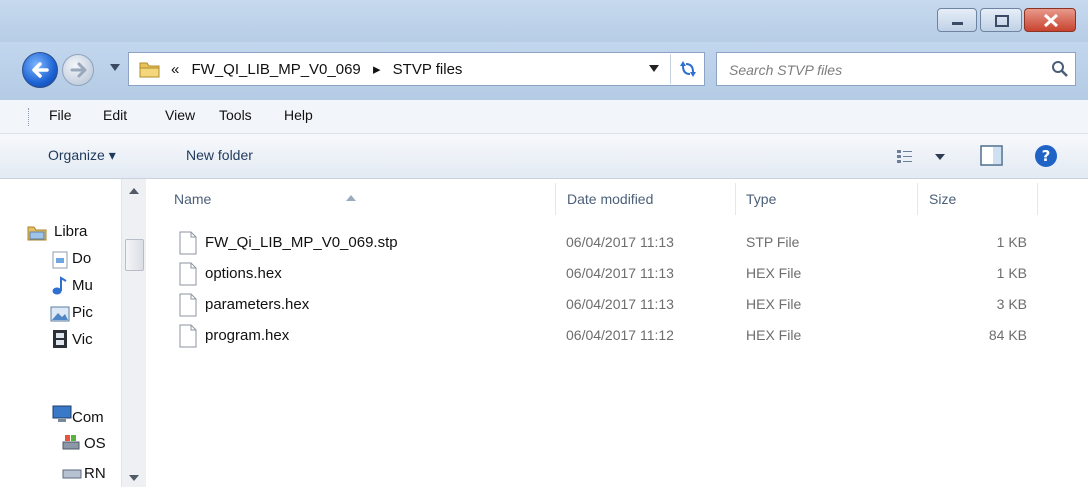 Image resolution: width=1088 pixels, height=487 pixels. Describe the element at coordinates (761, 199) in the screenshot. I see `column-header-type: Type` at that location.